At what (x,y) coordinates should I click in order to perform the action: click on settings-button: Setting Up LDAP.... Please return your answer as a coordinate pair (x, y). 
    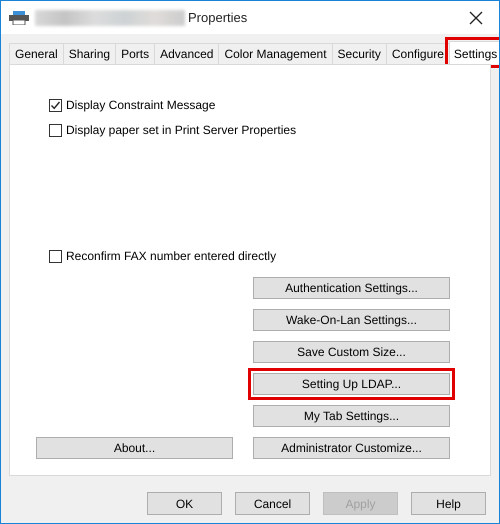
    Looking at the image, I should click on (351, 384).